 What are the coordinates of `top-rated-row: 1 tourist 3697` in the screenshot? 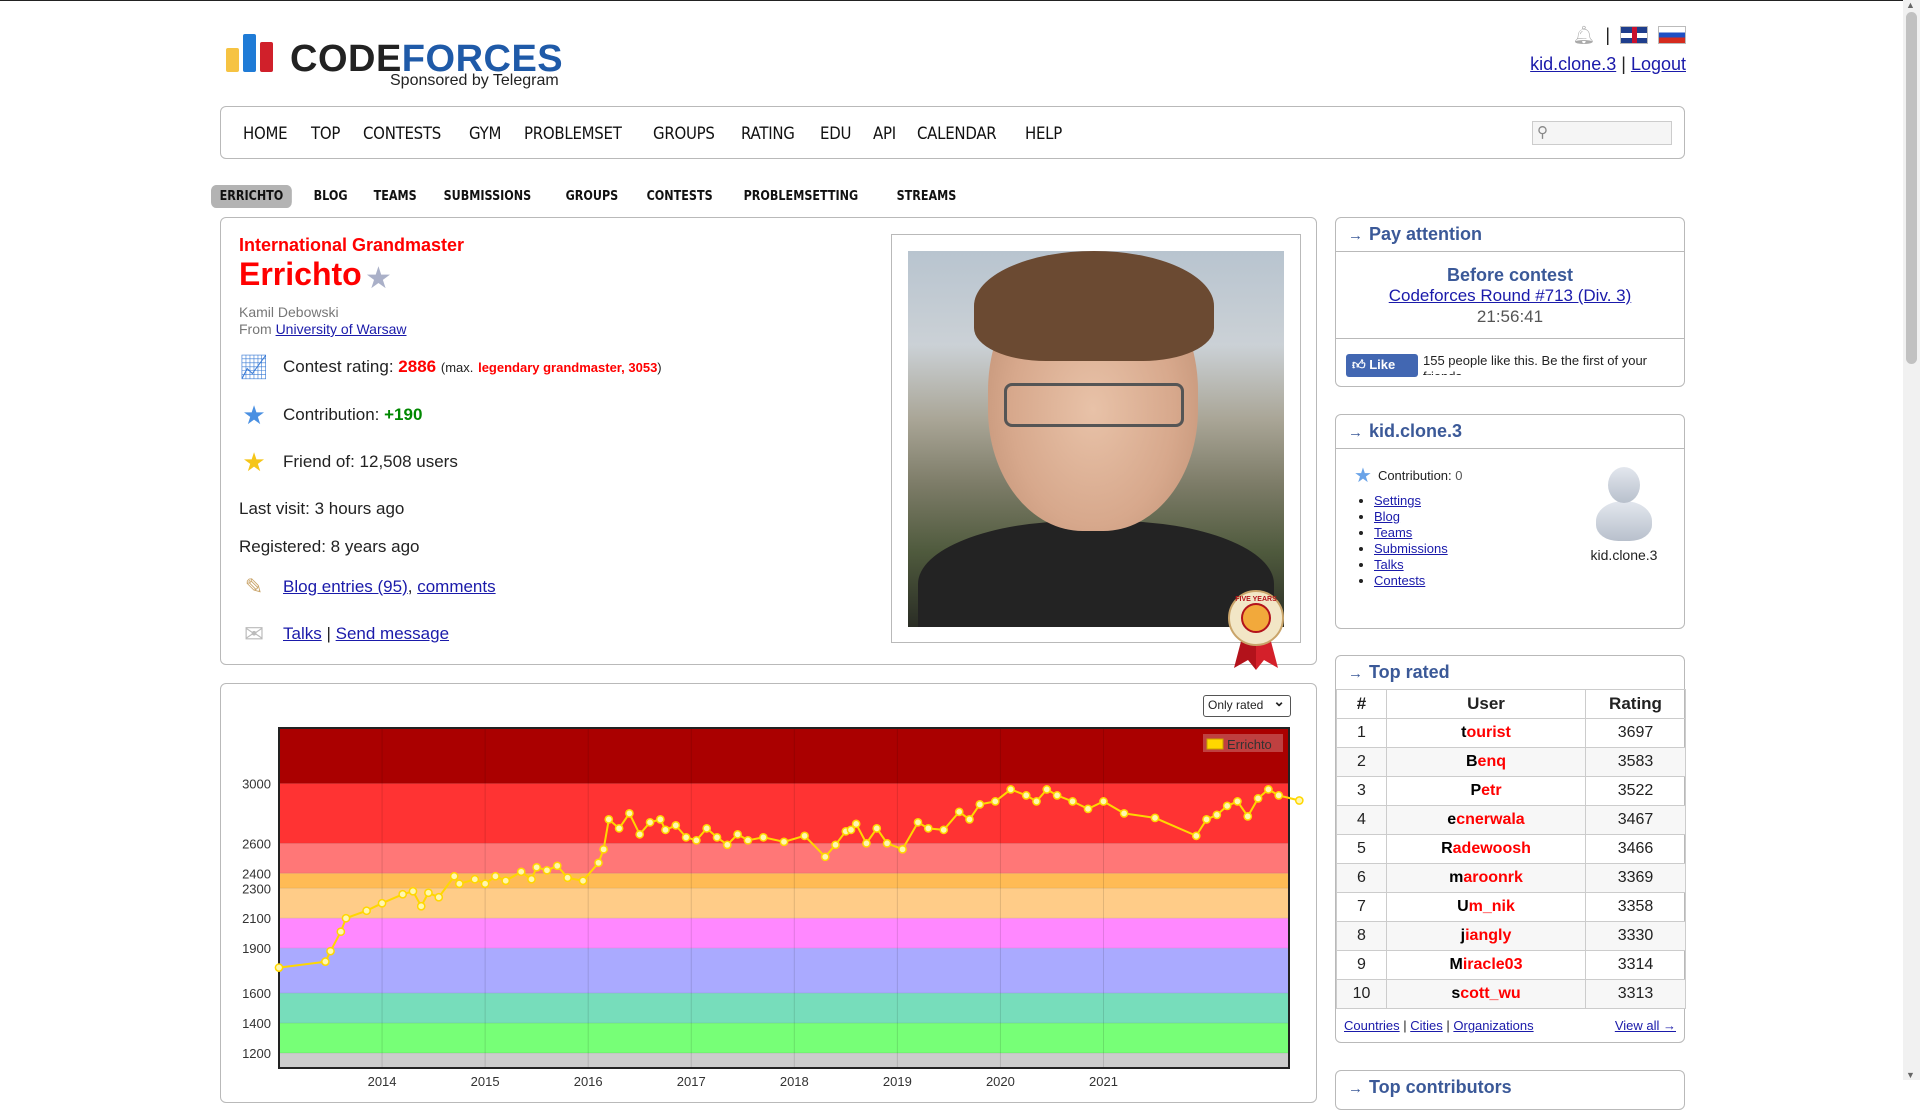 It's located at (1511, 733).